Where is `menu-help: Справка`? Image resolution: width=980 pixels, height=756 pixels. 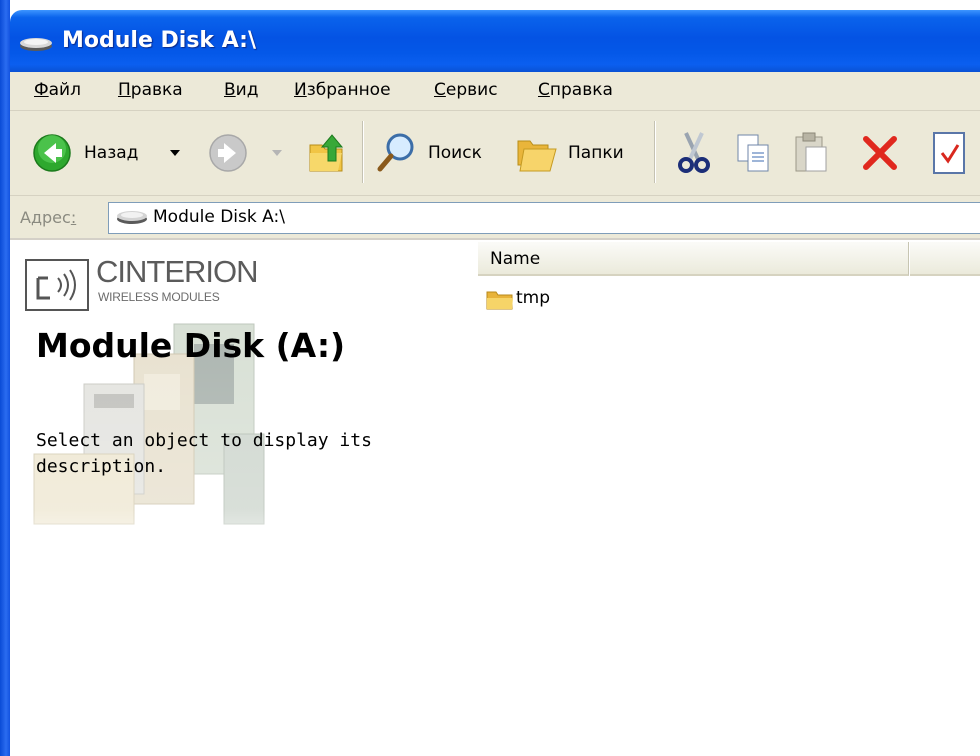 menu-help: Справка is located at coordinates (575, 90).